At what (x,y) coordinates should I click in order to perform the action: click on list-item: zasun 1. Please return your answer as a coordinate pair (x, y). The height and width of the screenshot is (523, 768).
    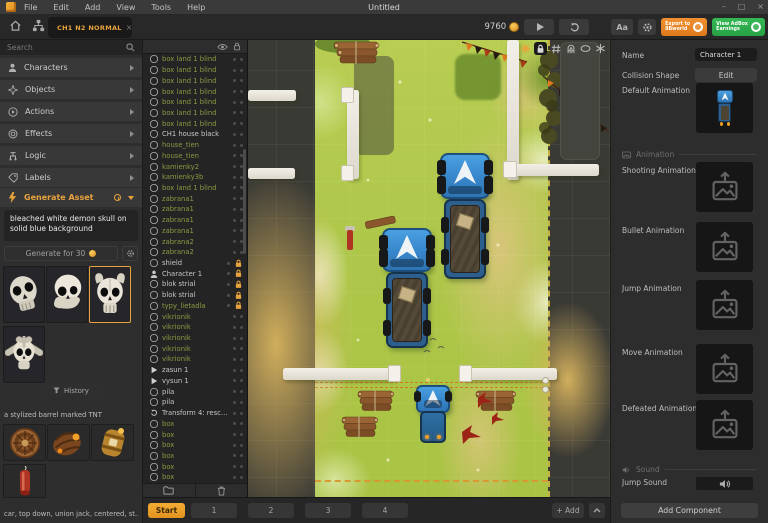
    Looking at the image, I should click on (195, 370).